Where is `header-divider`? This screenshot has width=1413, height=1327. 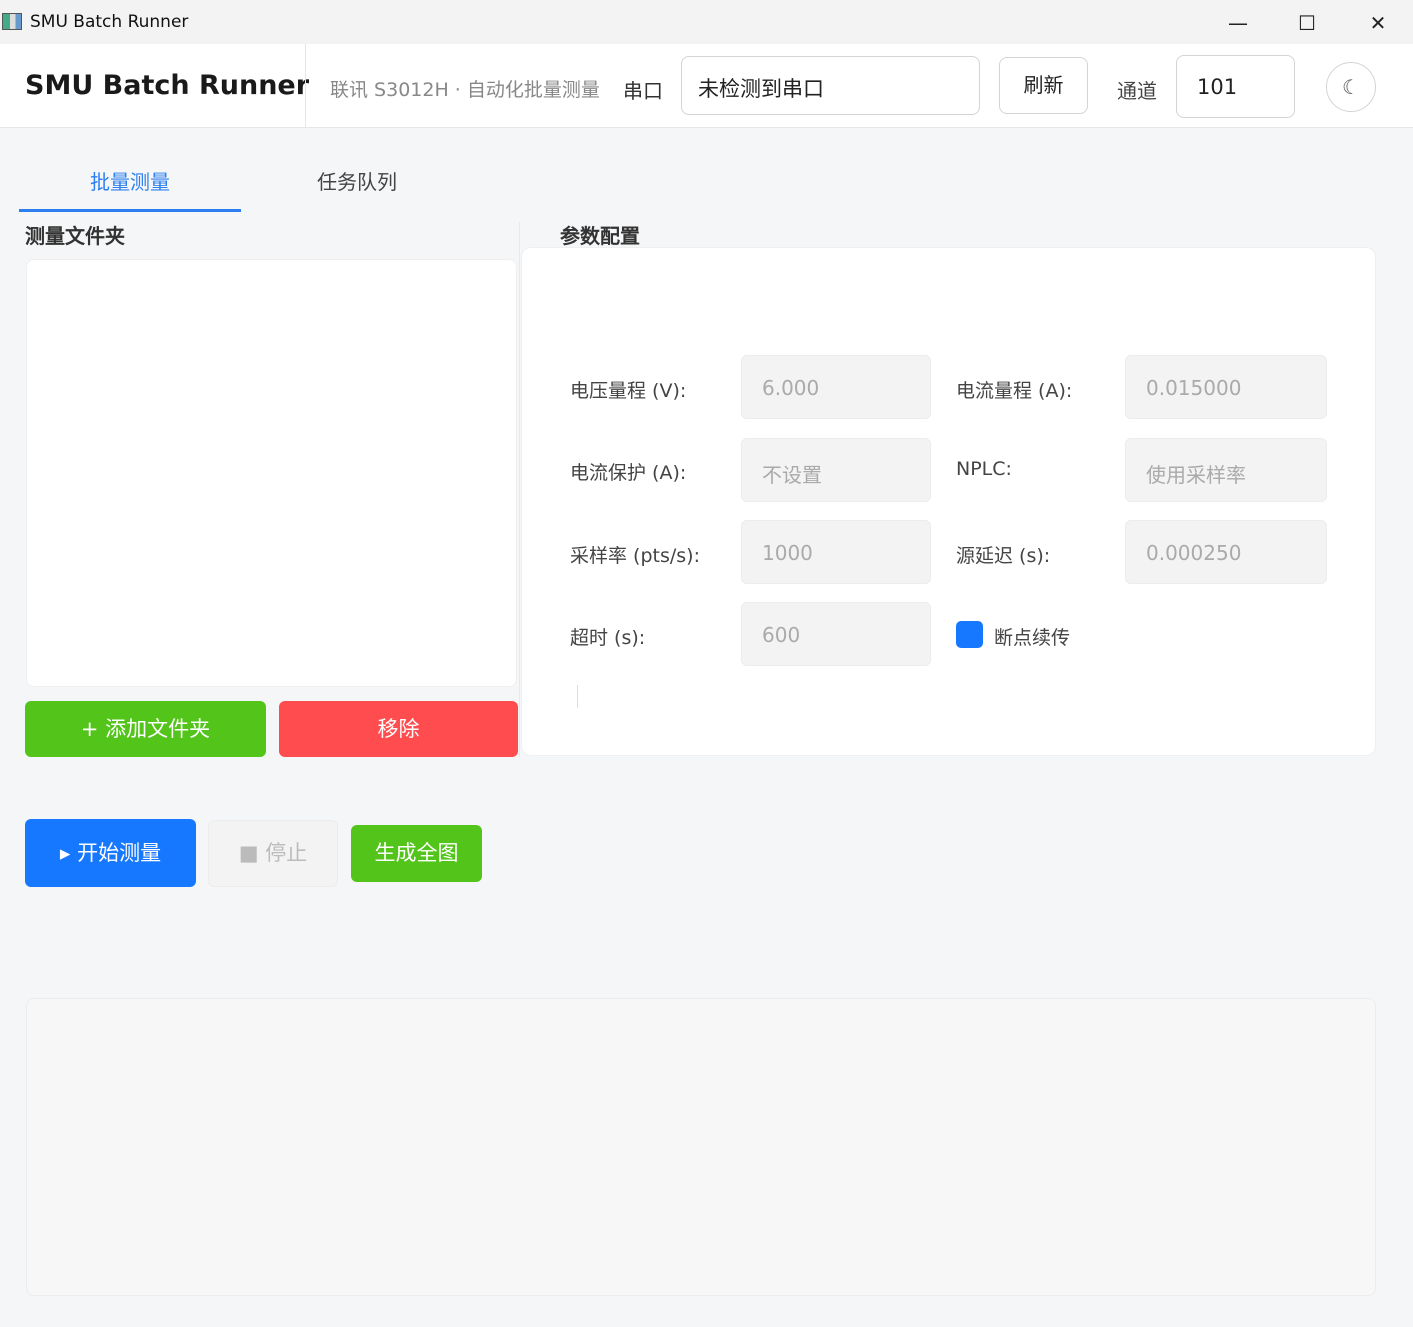
header-divider is located at coordinates (305, 86).